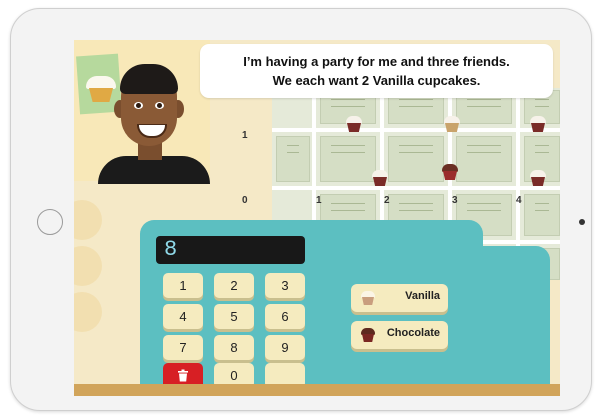 The width and height of the screenshot is (600, 417). What do you see at coordinates (183, 375) in the screenshot?
I see `trash-icon` at bounding box center [183, 375].